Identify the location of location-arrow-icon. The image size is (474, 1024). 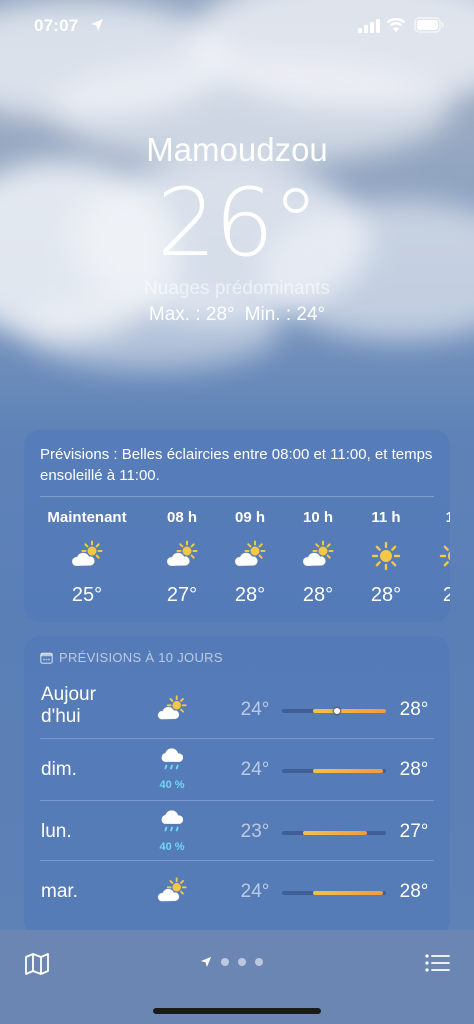
(97, 25).